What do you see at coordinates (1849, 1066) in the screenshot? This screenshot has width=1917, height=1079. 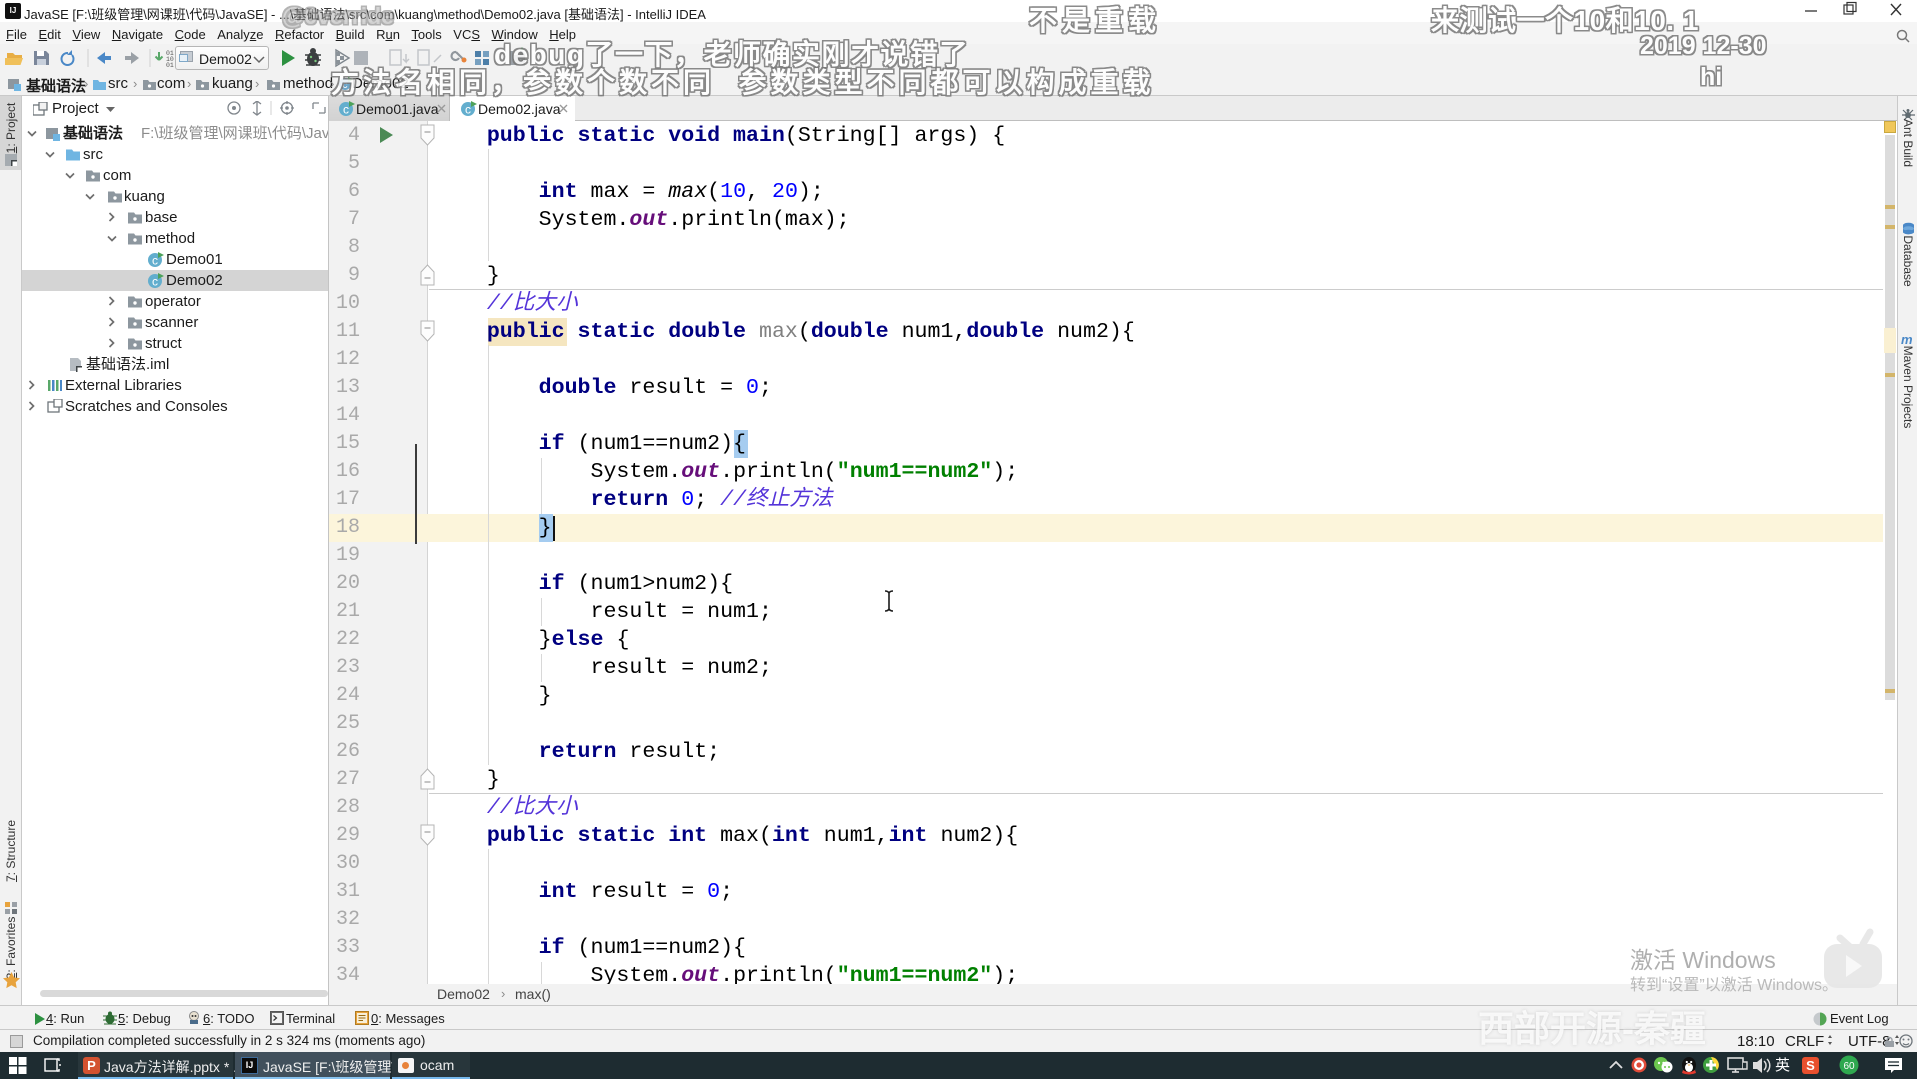 I see `svg-text: 60` at bounding box center [1849, 1066].